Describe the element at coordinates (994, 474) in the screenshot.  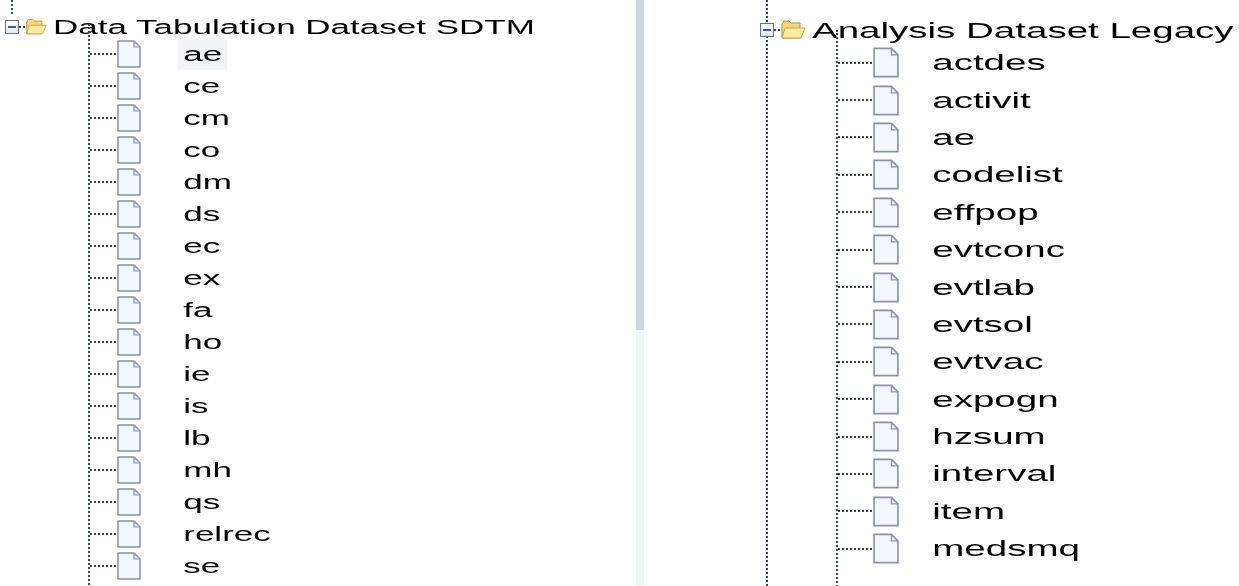
I see `tree-item: interval` at that location.